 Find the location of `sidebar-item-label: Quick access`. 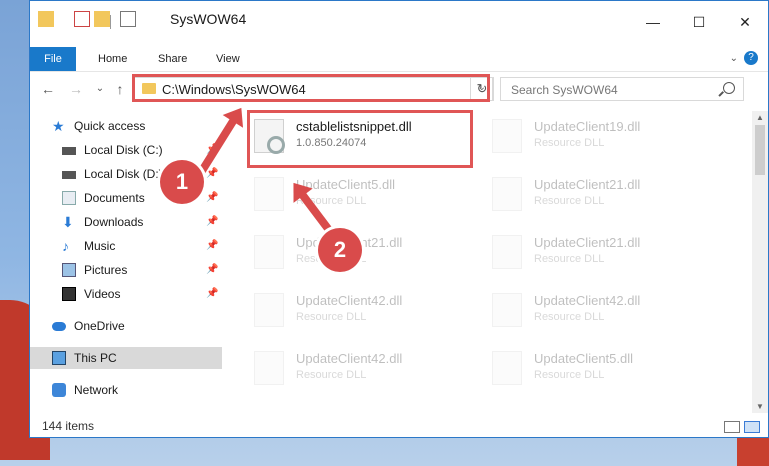

sidebar-item-label: Quick access is located at coordinates (110, 126).